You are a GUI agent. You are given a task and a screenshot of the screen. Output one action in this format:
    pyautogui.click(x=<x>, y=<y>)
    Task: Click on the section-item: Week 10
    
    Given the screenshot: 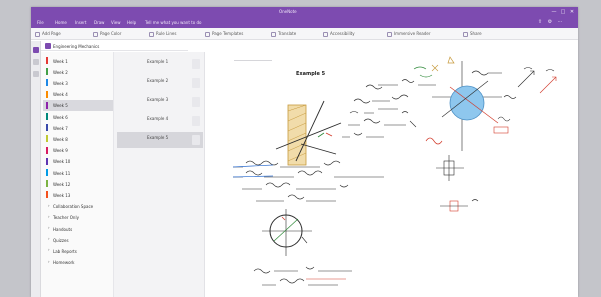 What is the action you would take?
    pyautogui.click(x=78, y=161)
    